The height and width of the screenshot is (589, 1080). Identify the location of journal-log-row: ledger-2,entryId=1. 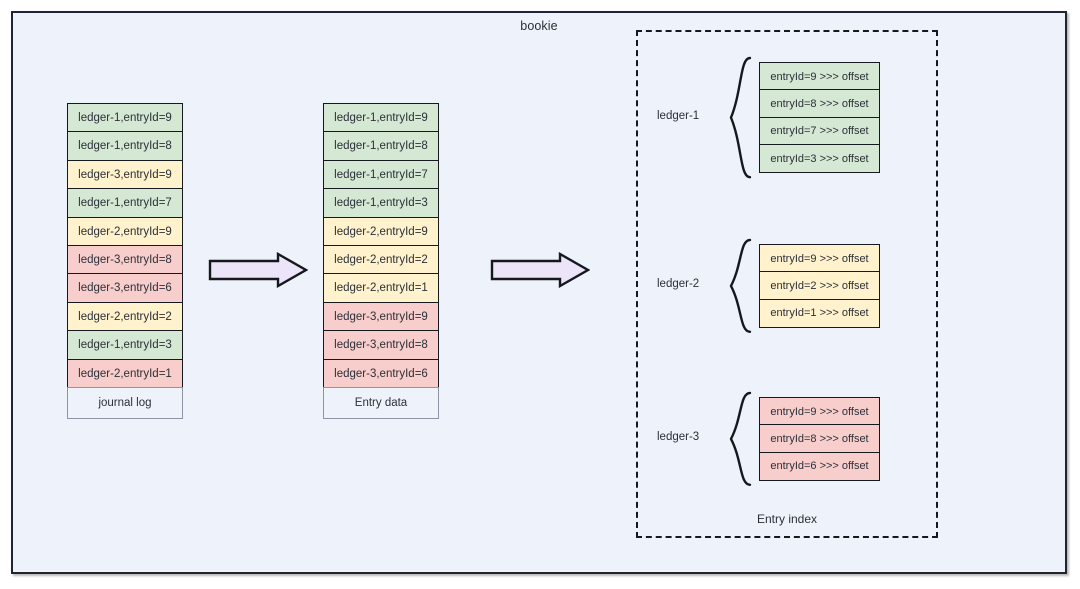
(125, 373).